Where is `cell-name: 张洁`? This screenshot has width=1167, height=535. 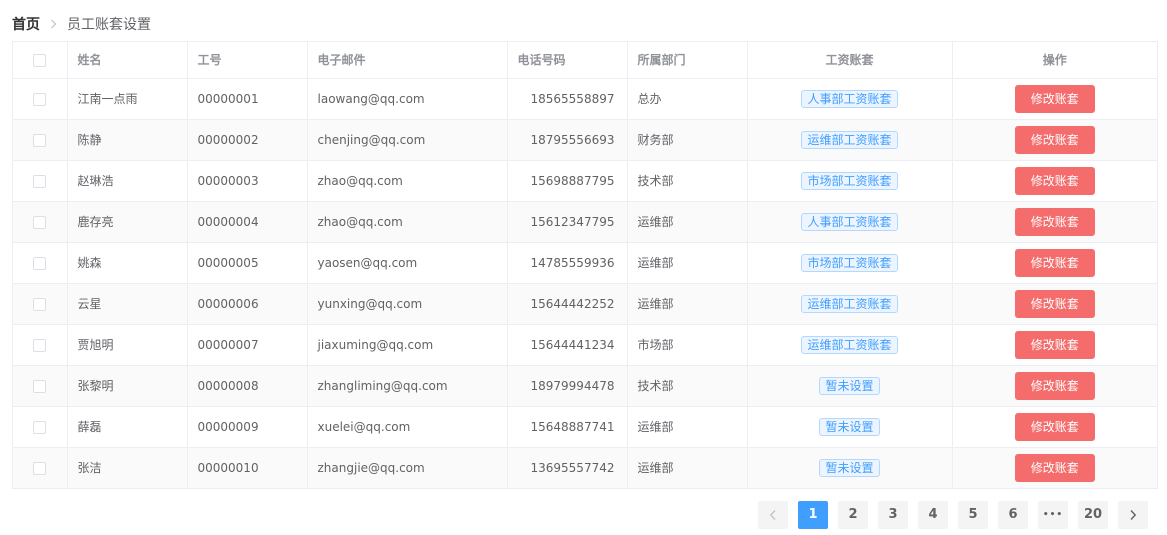 cell-name: 张洁 is located at coordinates (127, 467).